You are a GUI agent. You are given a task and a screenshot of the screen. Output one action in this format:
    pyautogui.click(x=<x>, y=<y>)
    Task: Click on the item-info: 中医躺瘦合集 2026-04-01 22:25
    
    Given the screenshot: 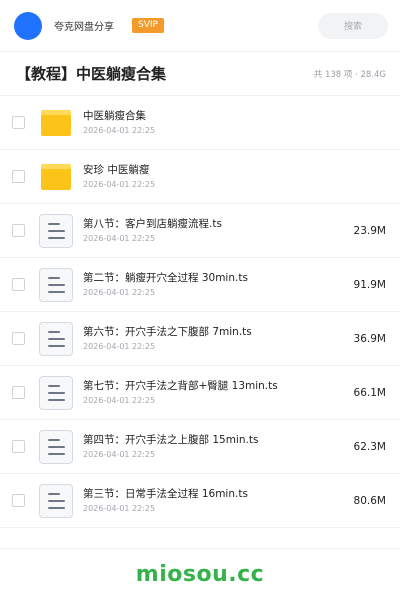 What is the action you would take?
    pyautogui.click(x=234, y=122)
    